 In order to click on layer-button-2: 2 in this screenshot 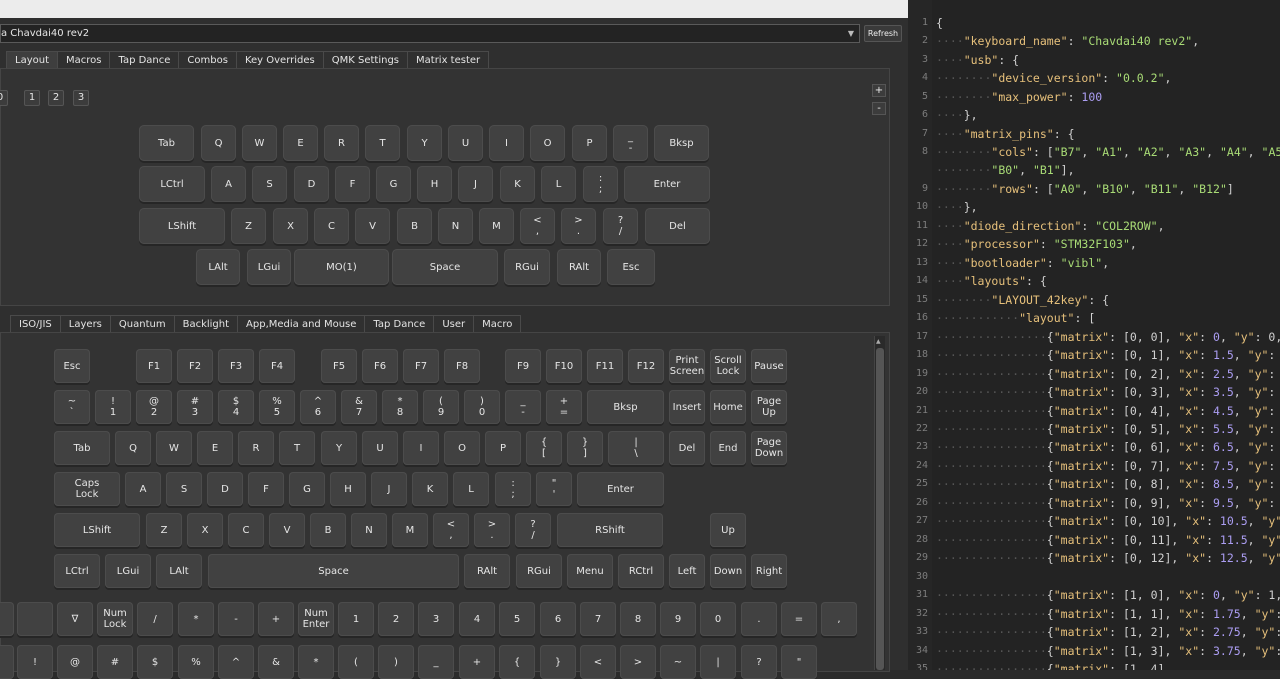, I will do `click(56, 98)`.